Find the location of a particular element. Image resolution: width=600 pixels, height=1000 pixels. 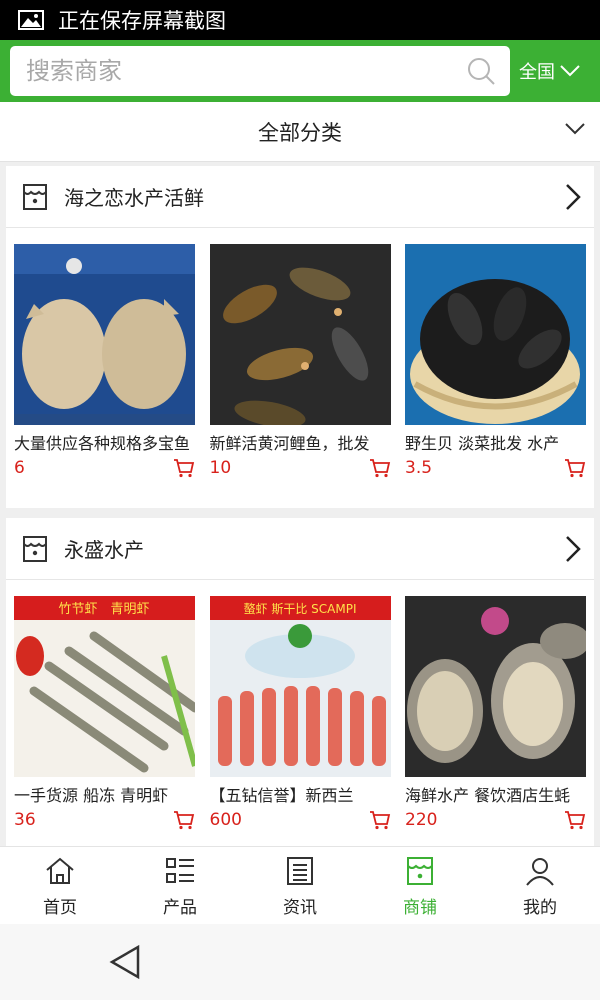

news-icon is located at coordinates (300, 871).